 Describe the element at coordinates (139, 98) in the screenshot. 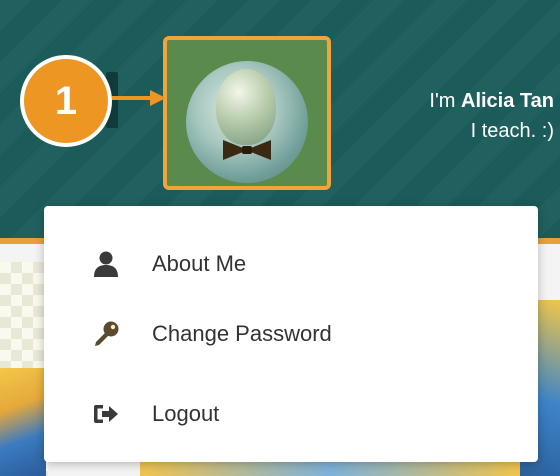

I see `callout-arrow-icon` at that location.